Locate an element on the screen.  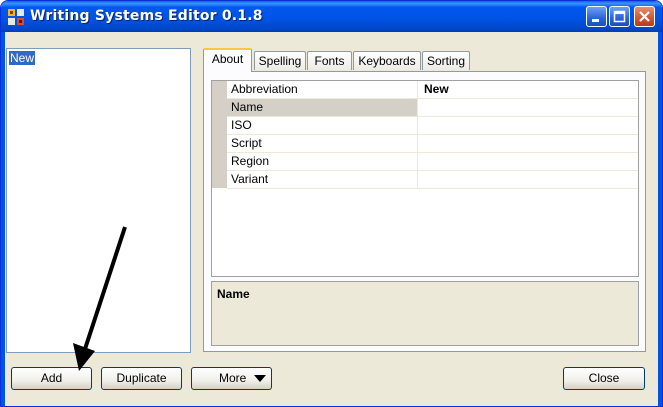
maximize-button is located at coordinates (619, 16).